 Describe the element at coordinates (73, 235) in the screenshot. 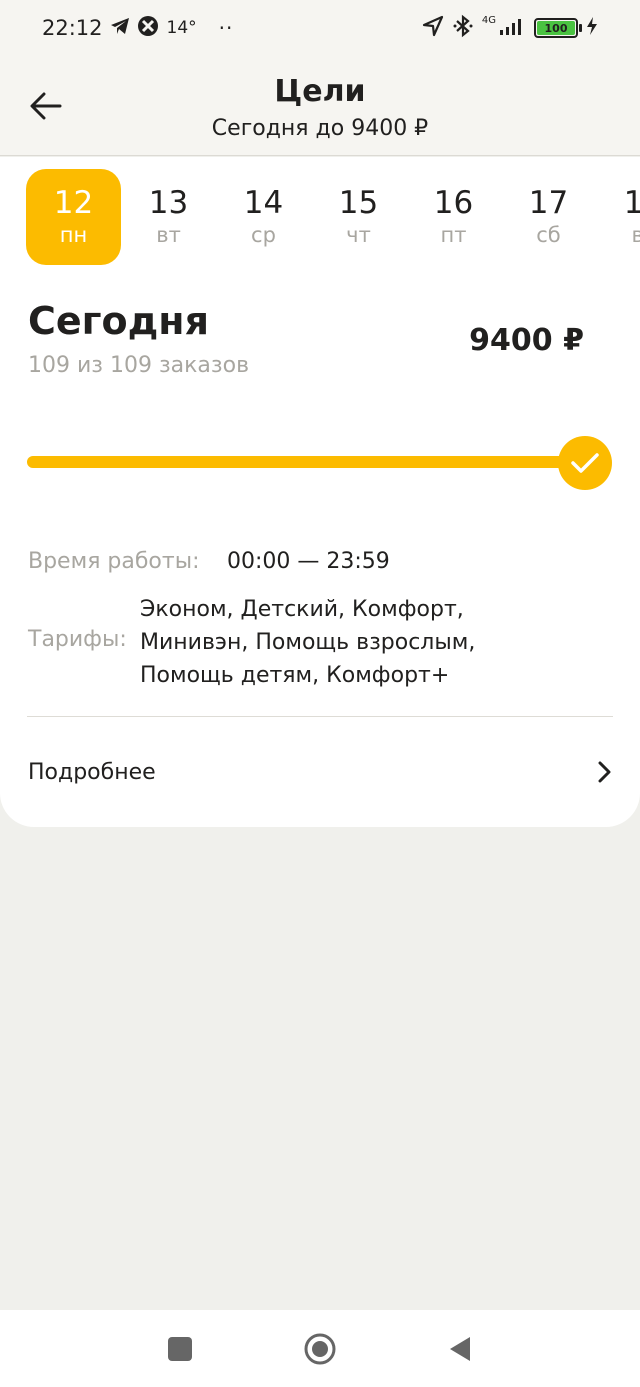

I see `day-weekday: пн` at that location.